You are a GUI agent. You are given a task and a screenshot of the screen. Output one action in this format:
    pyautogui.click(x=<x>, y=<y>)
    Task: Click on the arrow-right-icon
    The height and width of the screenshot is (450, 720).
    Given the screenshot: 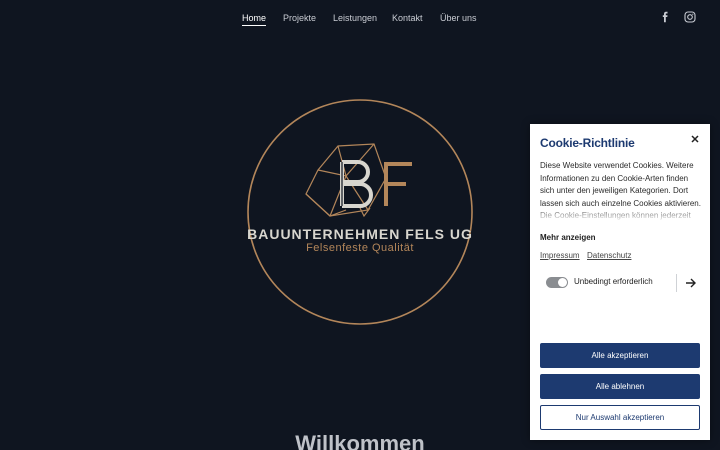 What is the action you would take?
    pyautogui.click(x=691, y=283)
    